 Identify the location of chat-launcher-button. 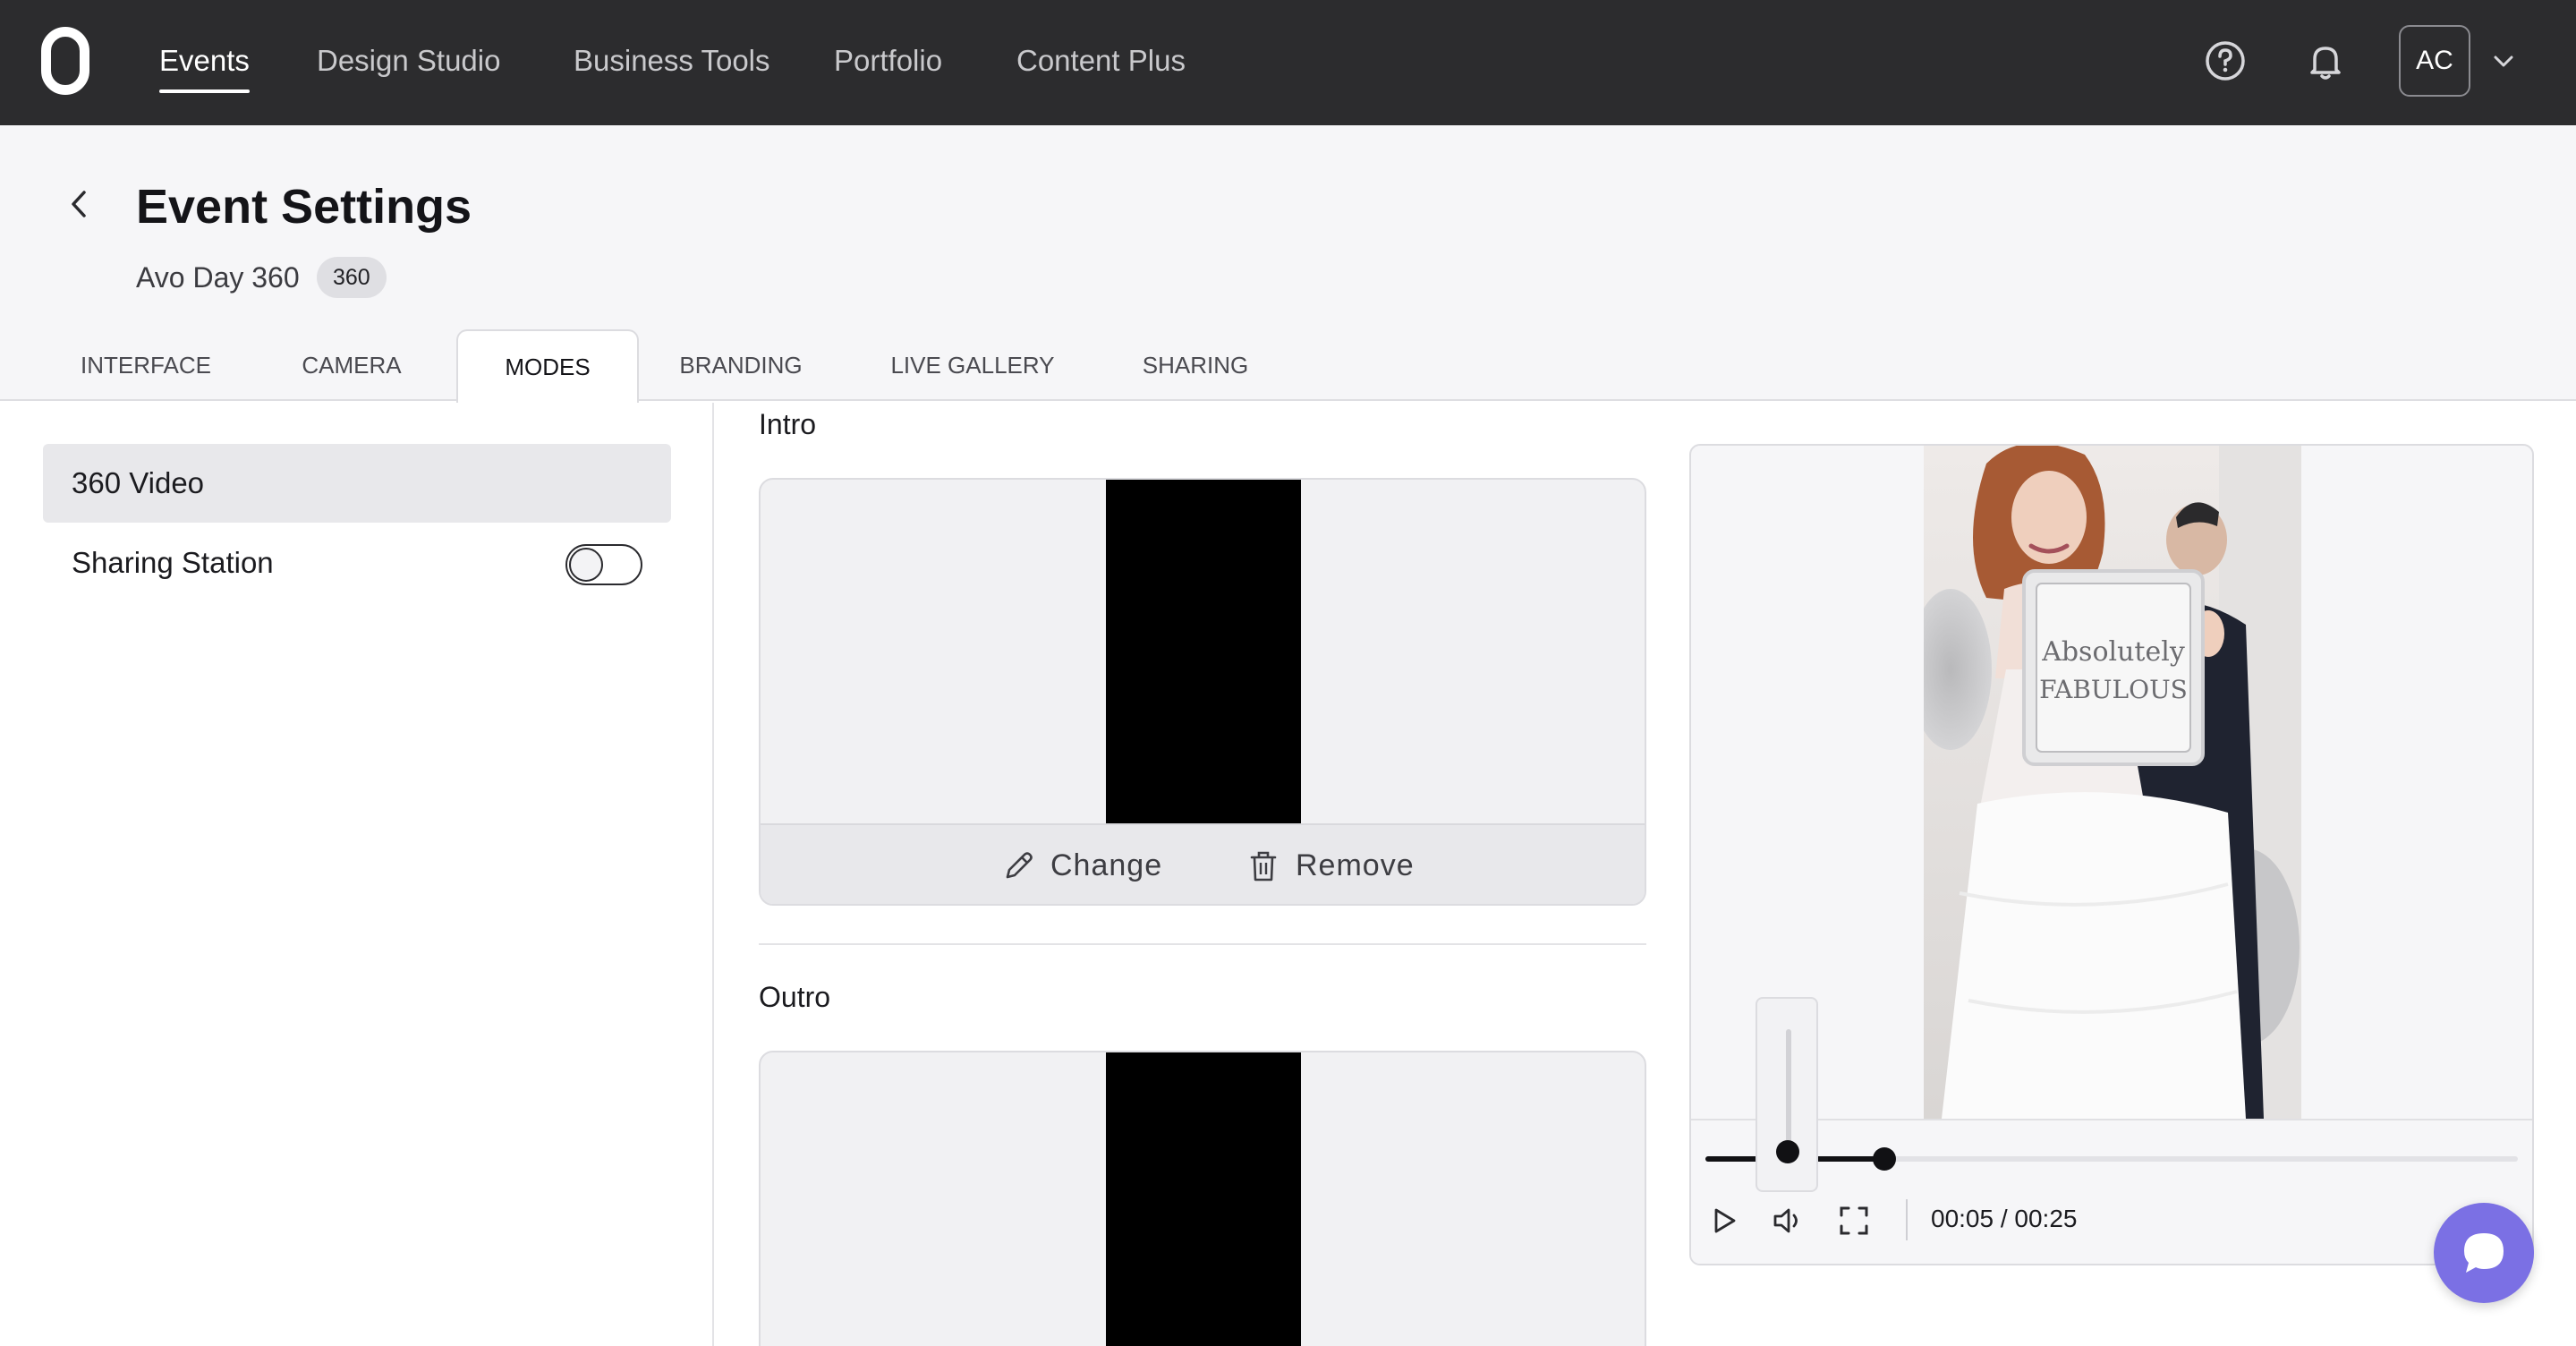
(2484, 1253).